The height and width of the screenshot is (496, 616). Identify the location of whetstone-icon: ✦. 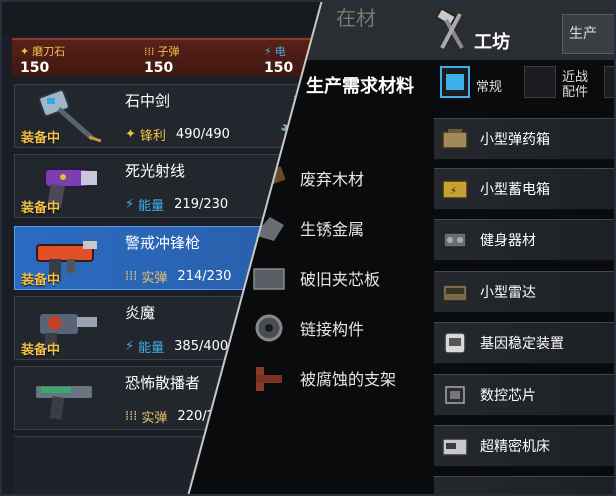
(25, 51).